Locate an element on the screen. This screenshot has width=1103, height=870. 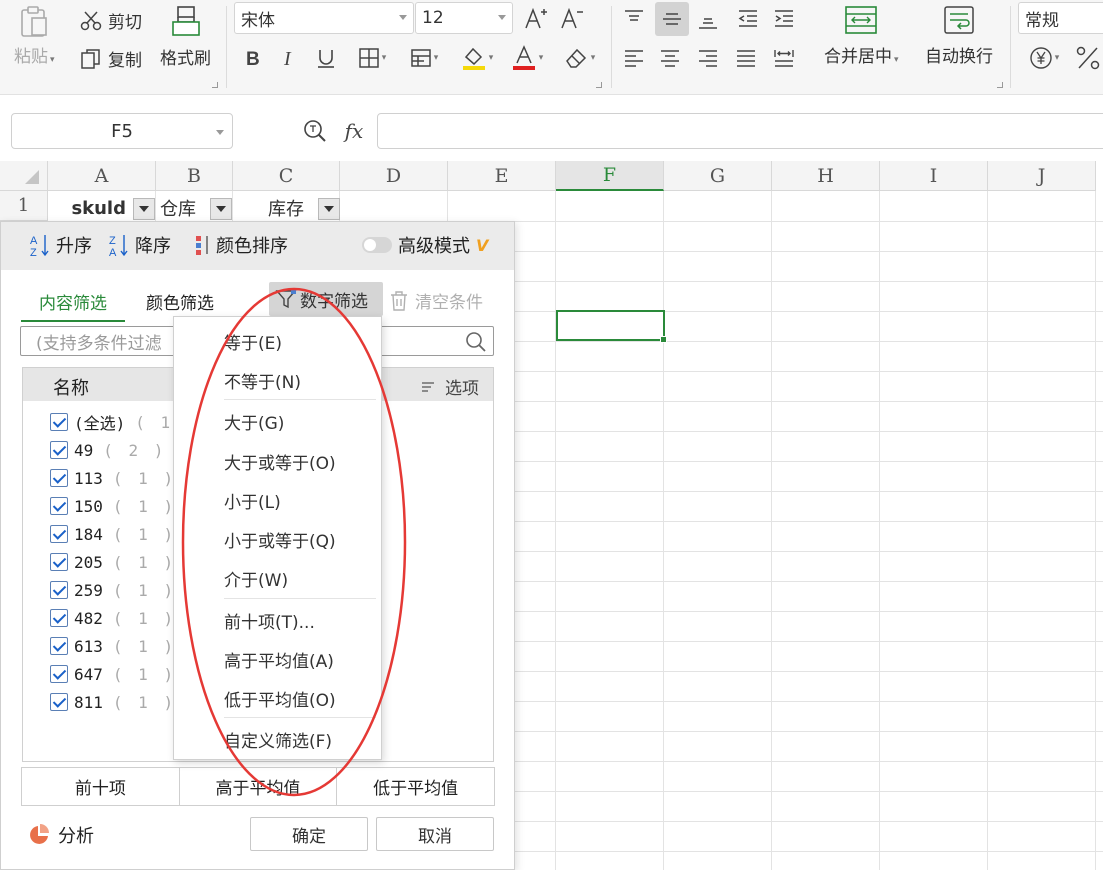
select-all-corner is located at coordinates (24, 176).